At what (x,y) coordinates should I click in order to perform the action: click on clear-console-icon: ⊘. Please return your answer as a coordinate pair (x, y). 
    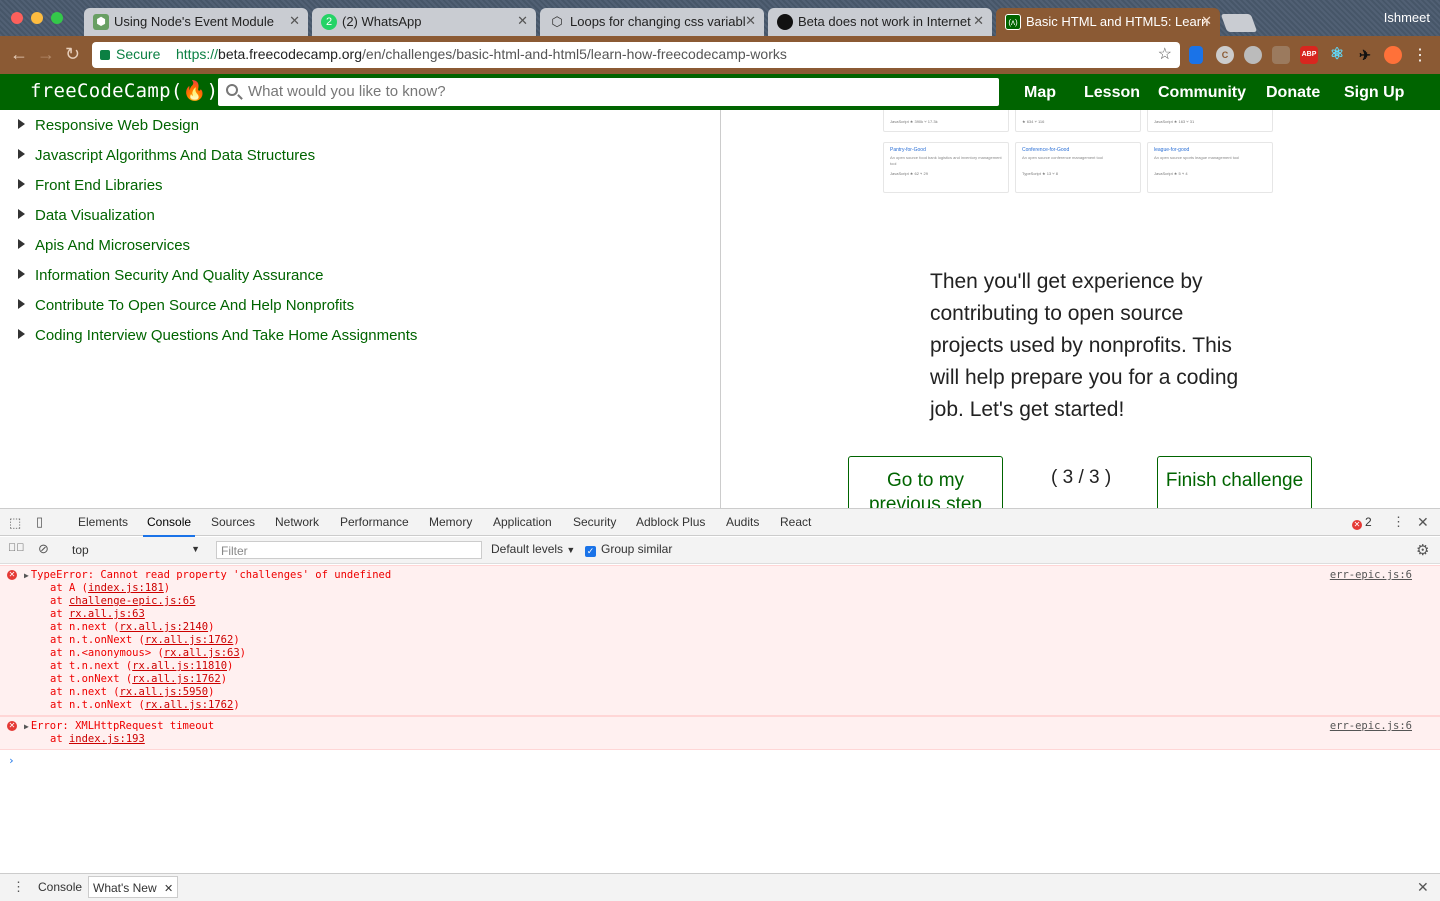
    Looking at the image, I should click on (43, 549).